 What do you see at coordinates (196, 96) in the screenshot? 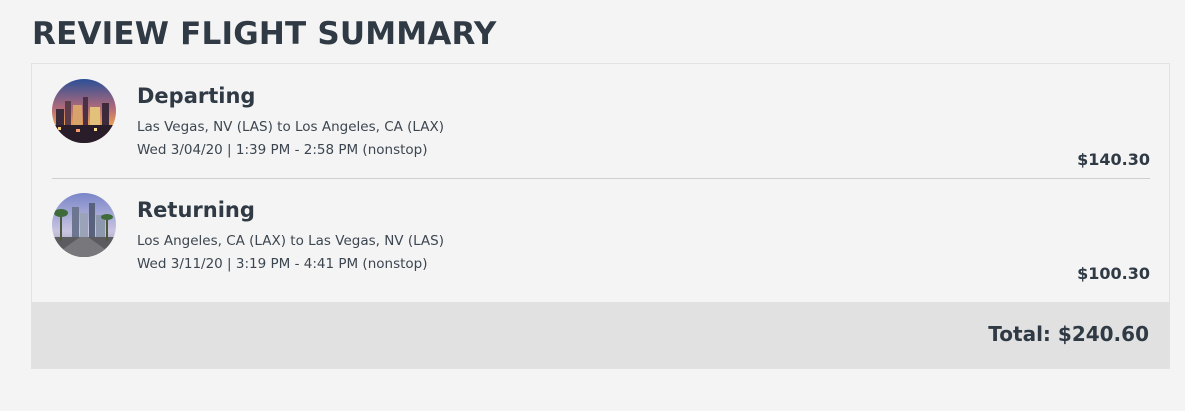
I see `flight-label: Departing` at bounding box center [196, 96].